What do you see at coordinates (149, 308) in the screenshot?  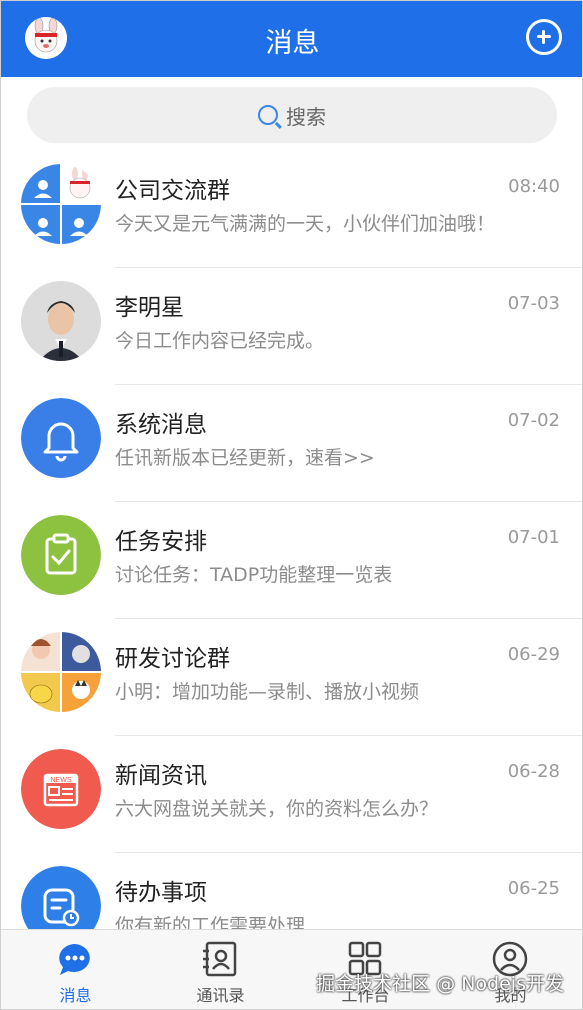 I see `conversation-name: 李明星` at bounding box center [149, 308].